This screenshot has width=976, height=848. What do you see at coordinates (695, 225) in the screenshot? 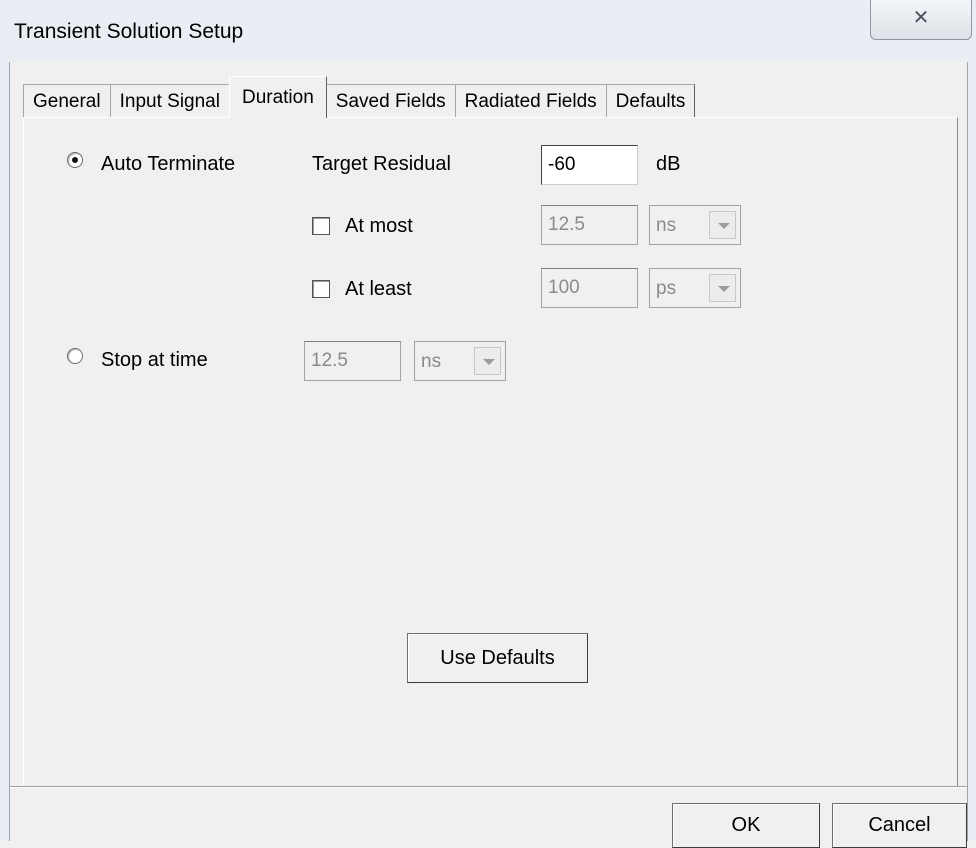
I see `at-most-unit-select: ns` at bounding box center [695, 225].